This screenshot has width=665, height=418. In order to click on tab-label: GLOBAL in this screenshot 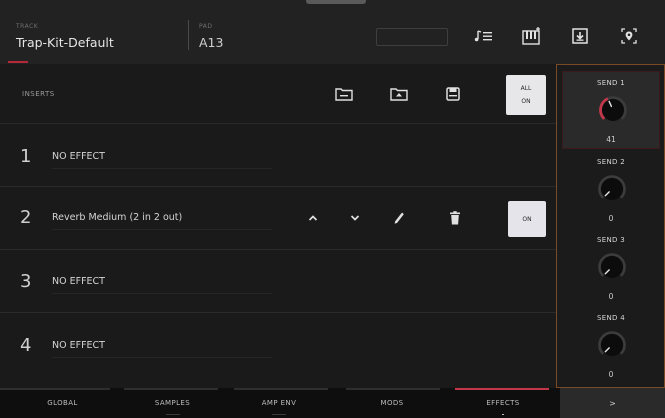, I will do `click(62, 403)`.